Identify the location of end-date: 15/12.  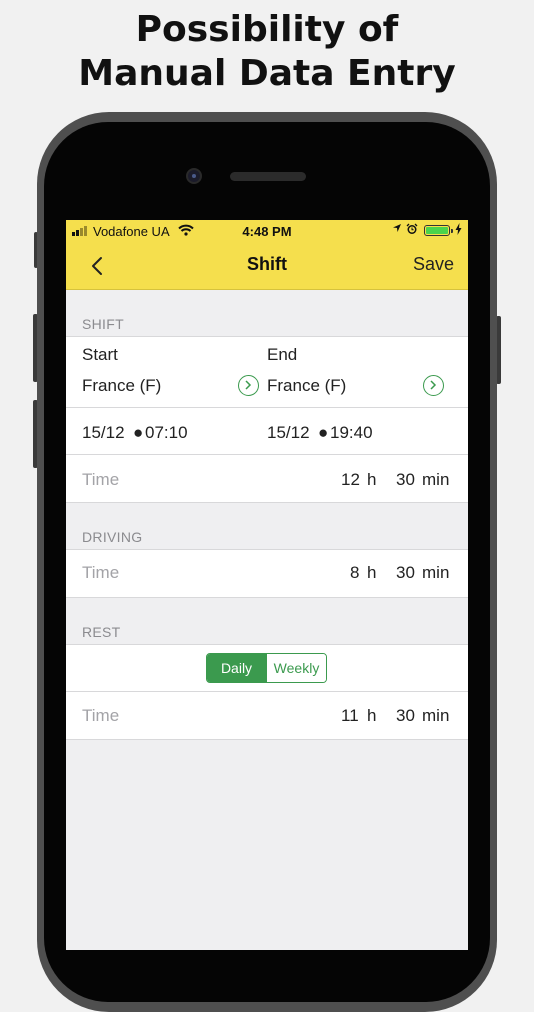
(288, 433).